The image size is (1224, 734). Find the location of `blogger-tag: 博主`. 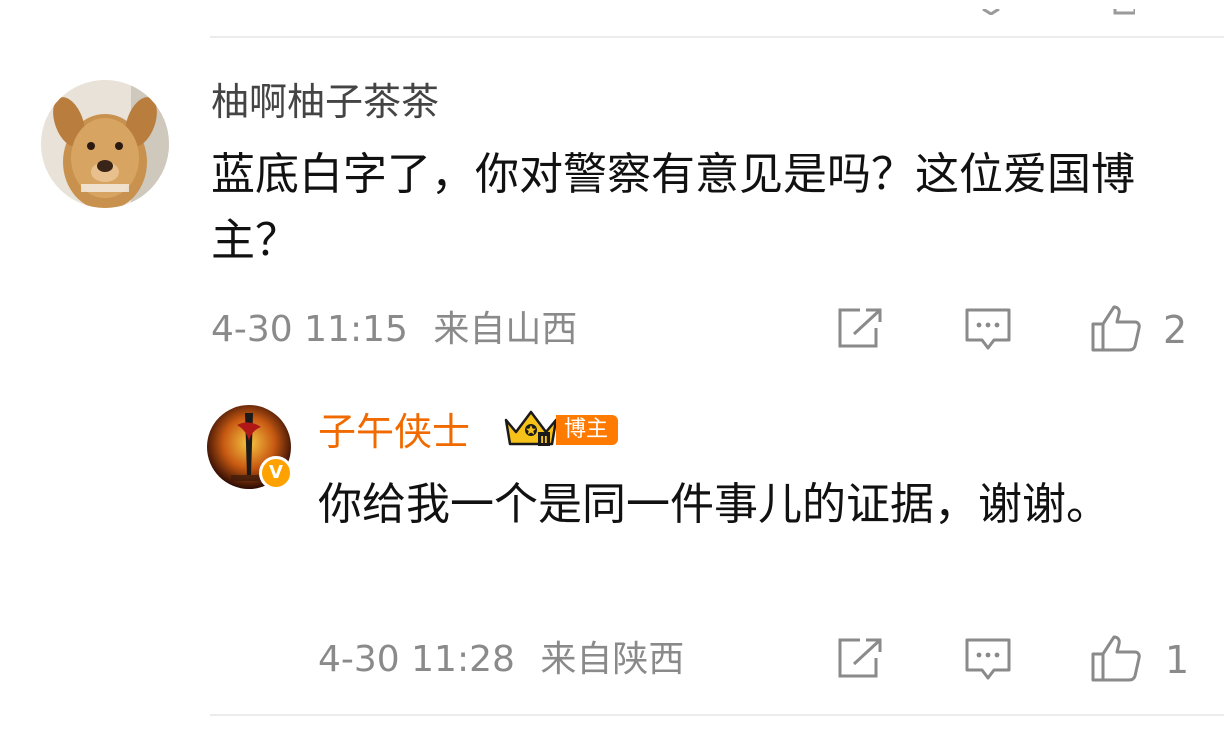

blogger-tag: 博主 is located at coordinates (587, 430).